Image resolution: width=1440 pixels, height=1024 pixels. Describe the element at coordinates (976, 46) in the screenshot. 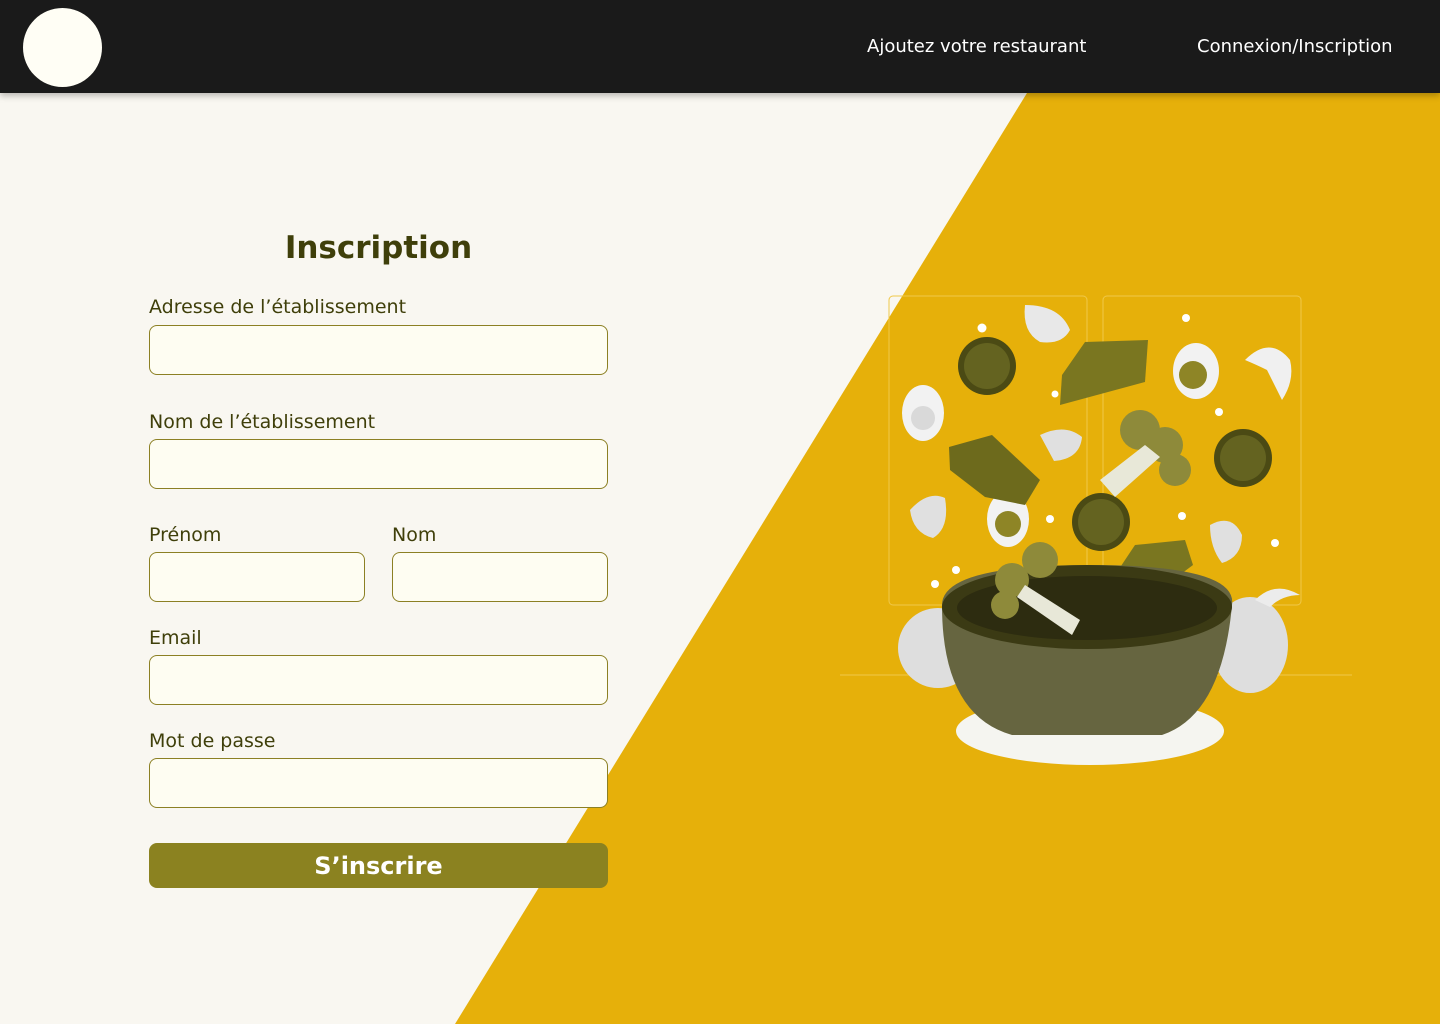

I see `add-restaurant-link: Ajoutez votre restaurant` at that location.